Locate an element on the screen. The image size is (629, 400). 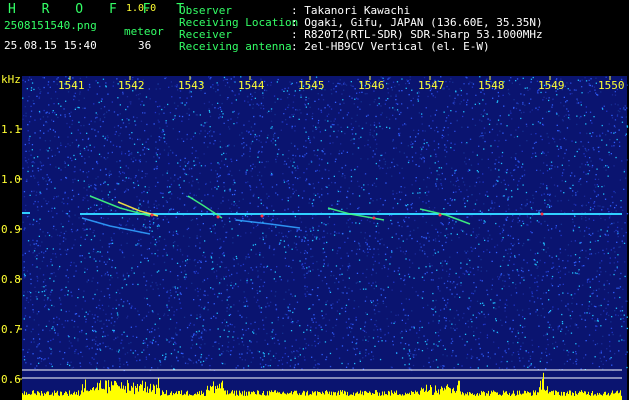
x-tick-label: 1546 is located at coordinates (371, 85).